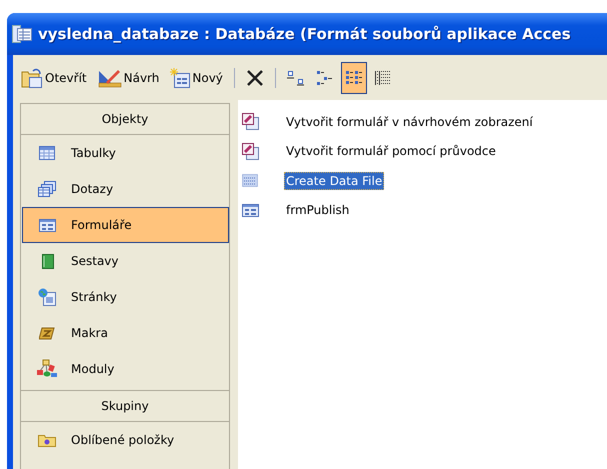 The height and width of the screenshot is (469, 607). Describe the element at coordinates (391, 151) in the screenshot. I see `list-item: Vytvořit formulář pomocí průvodce` at that location.